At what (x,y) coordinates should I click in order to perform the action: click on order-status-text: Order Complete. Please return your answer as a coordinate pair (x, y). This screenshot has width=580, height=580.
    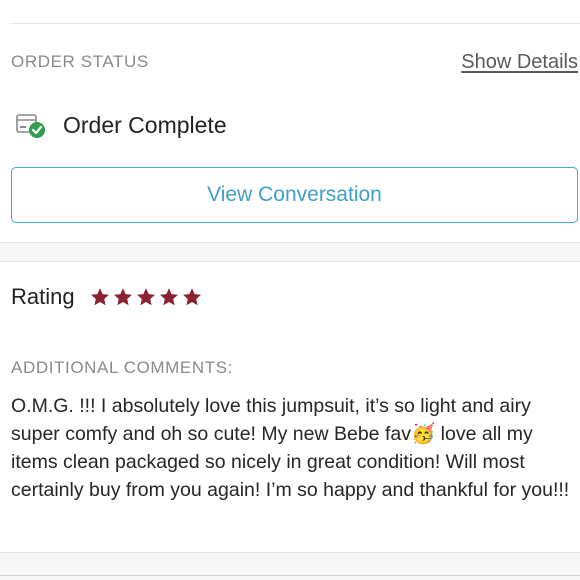
    Looking at the image, I should click on (145, 124).